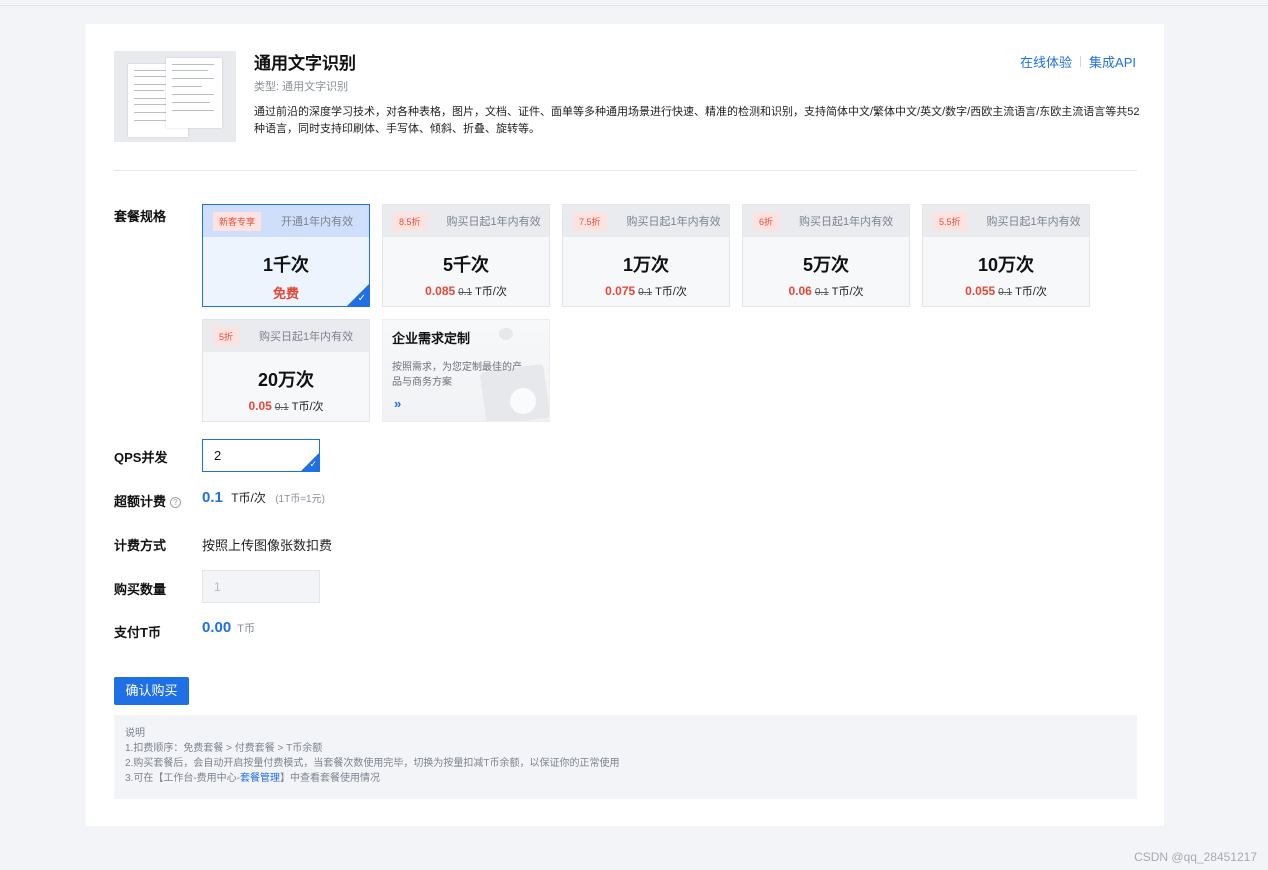 This screenshot has height=870, width=1268. What do you see at coordinates (260, 406) in the screenshot?
I see `price-now: 0.05` at bounding box center [260, 406].